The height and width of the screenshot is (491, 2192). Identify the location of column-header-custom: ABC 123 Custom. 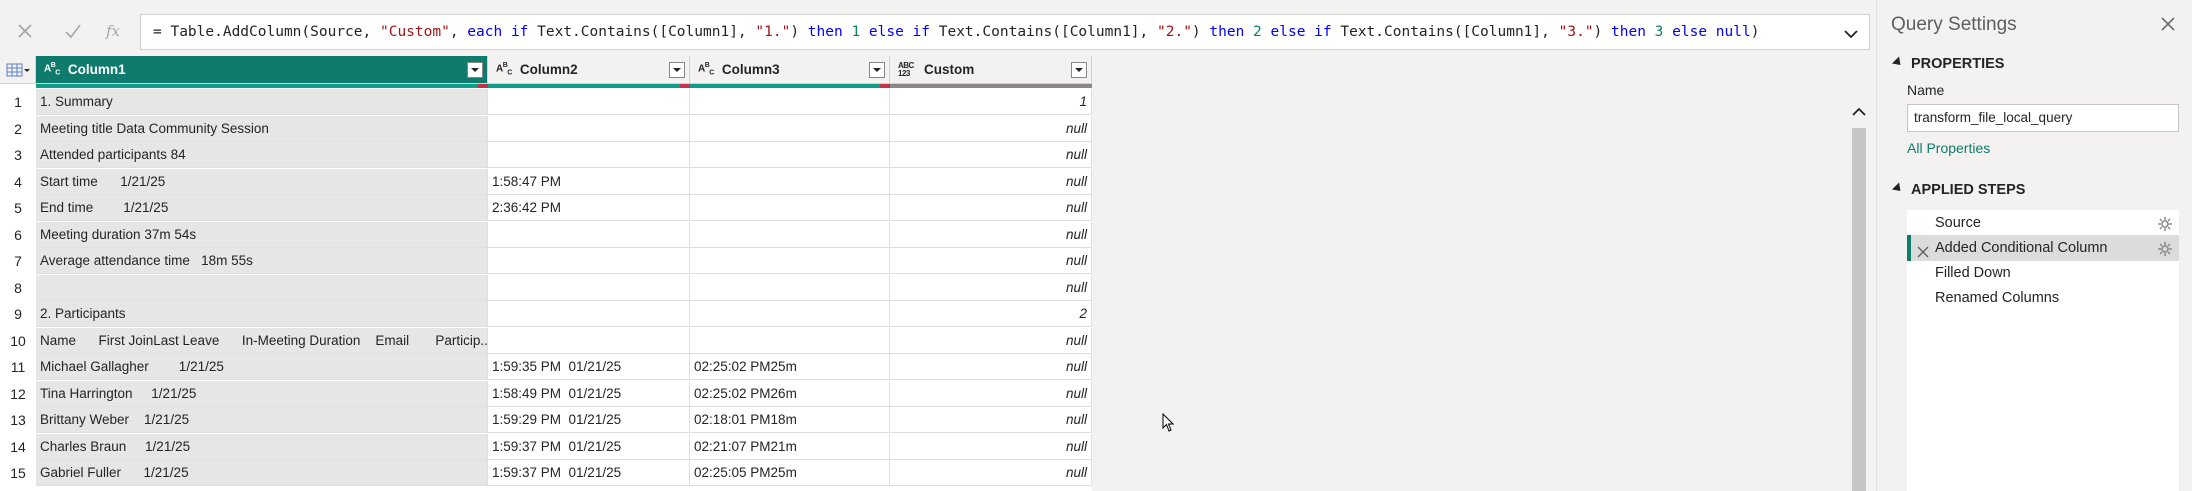
(991, 70).